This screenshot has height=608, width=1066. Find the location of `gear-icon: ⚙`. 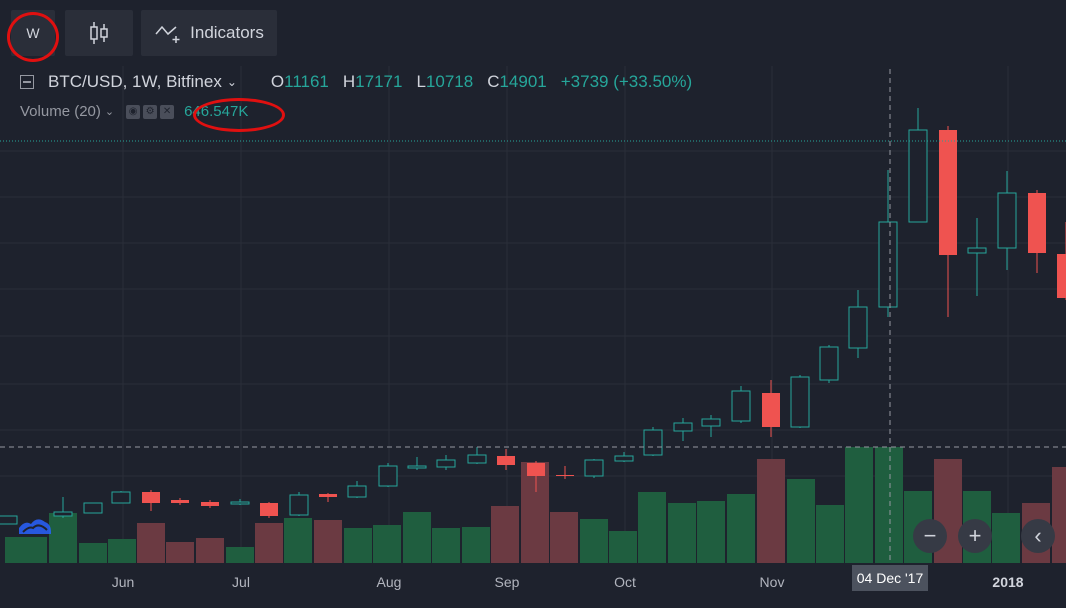

gear-icon: ⚙ is located at coordinates (150, 111).